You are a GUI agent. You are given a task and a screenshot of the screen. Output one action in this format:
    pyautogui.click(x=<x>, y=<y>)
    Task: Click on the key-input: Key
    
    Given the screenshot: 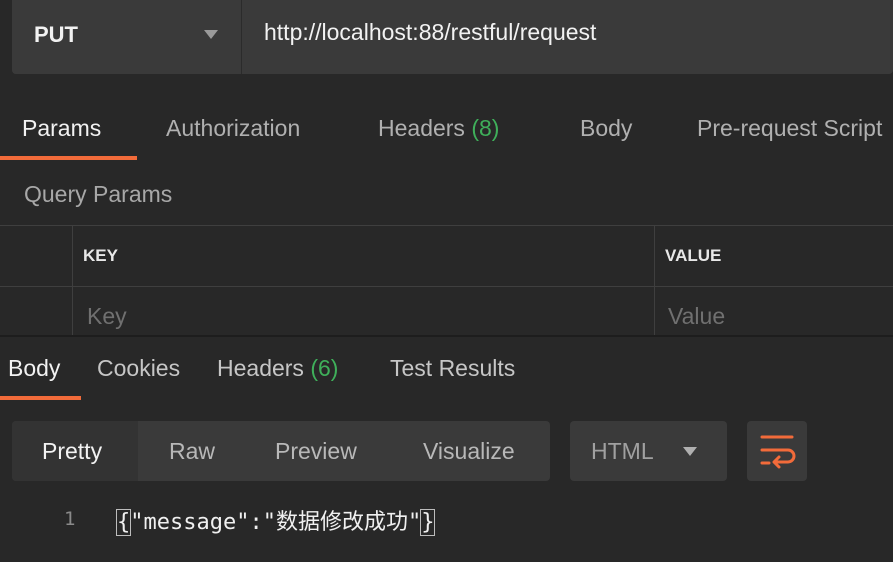 What is the action you would take?
    pyautogui.click(x=107, y=316)
    